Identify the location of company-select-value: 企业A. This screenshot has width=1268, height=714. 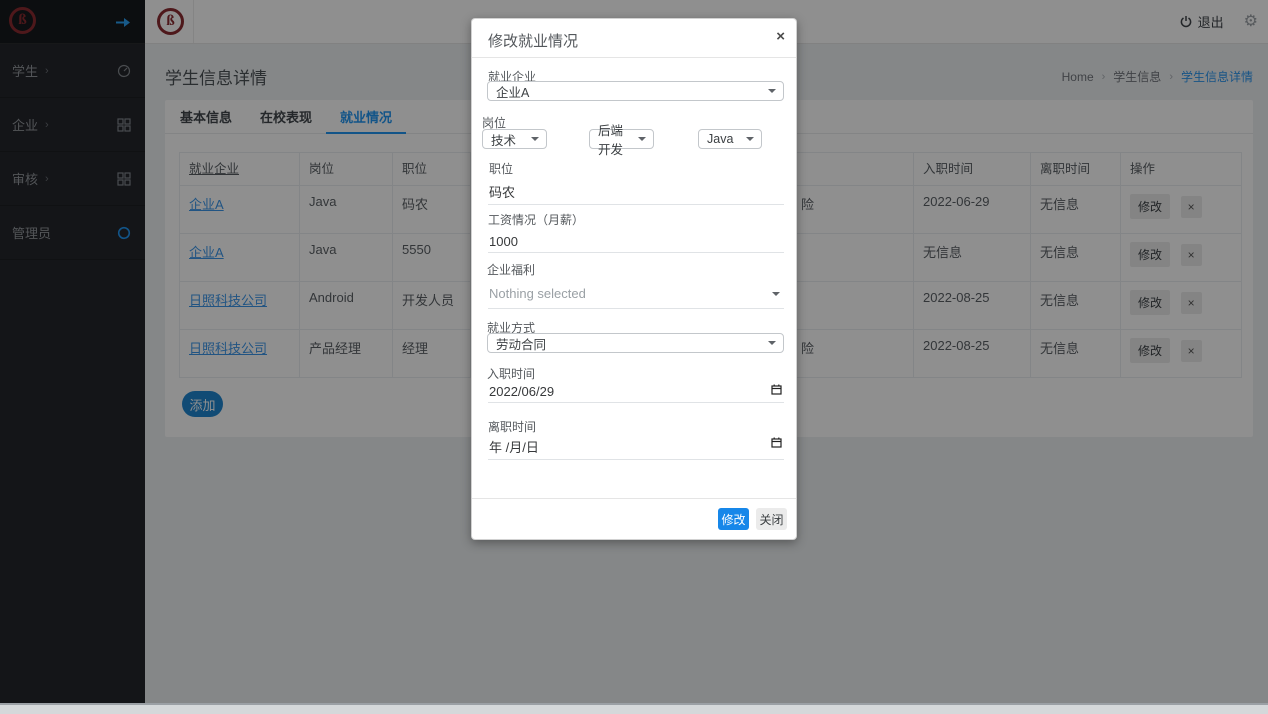
(513, 92).